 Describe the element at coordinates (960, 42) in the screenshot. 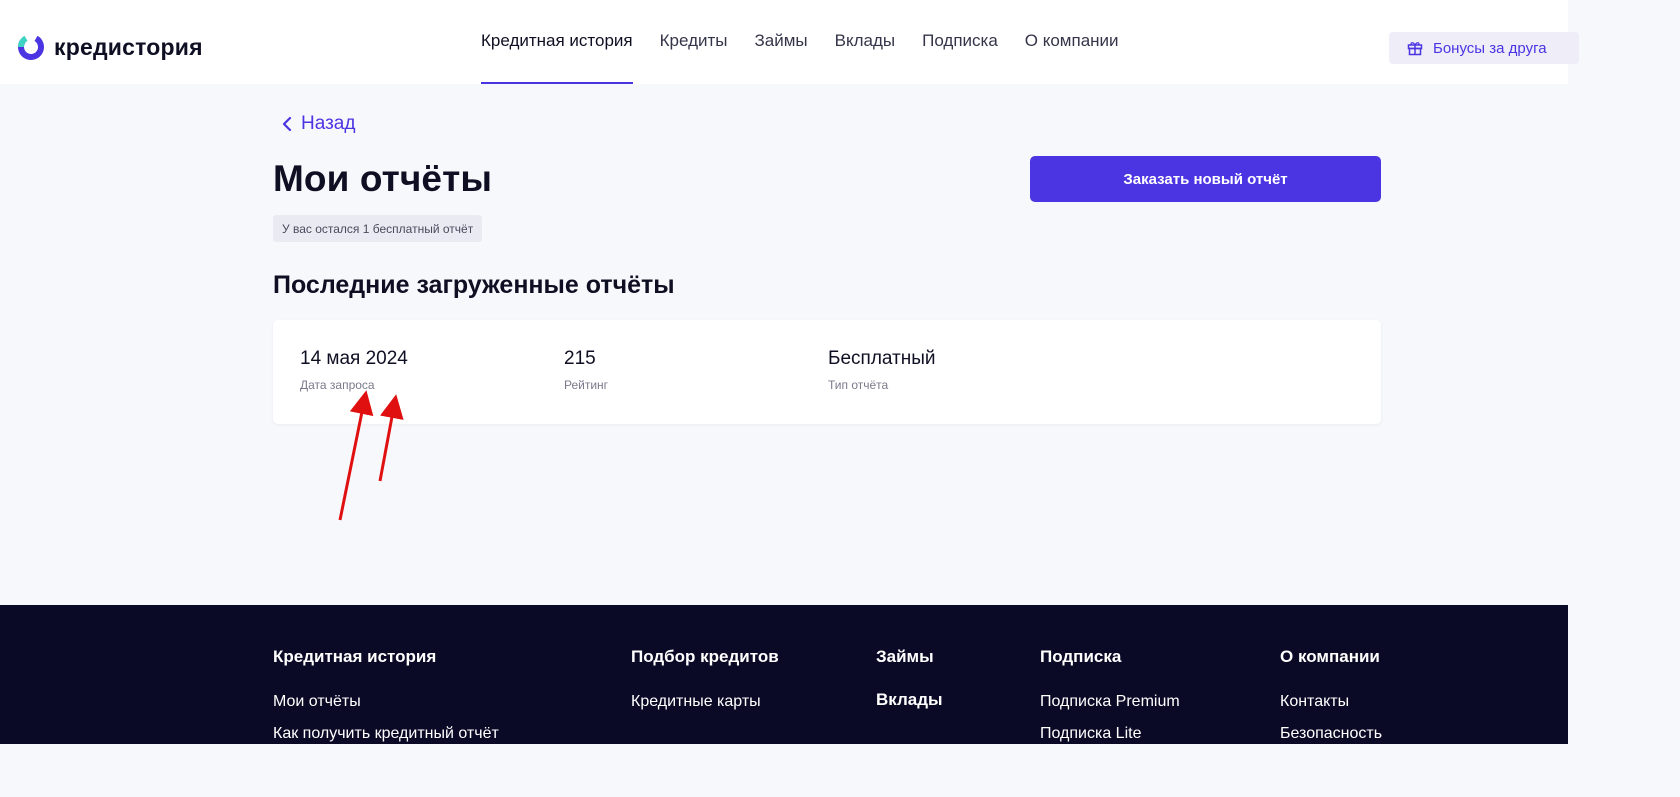

I see `nav-item-subscription: Подписка` at that location.